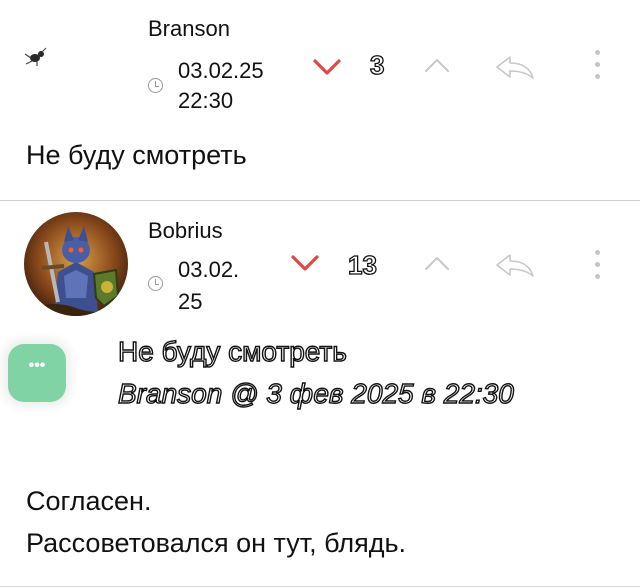 The width and height of the screenshot is (640, 588). What do you see at coordinates (189, 29) in the screenshot?
I see `comment-author: Branson` at bounding box center [189, 29].